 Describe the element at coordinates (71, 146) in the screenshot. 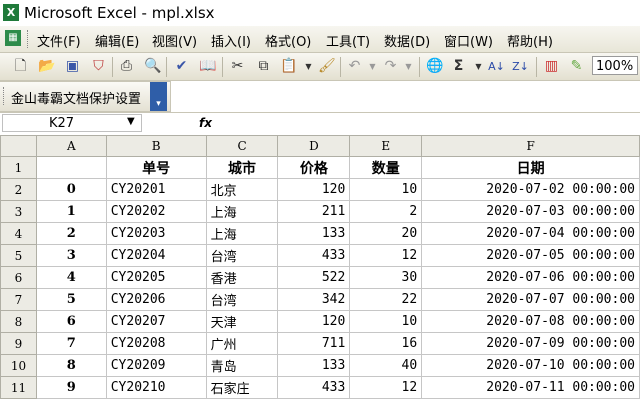

I see `column-header-a: A` at that location.